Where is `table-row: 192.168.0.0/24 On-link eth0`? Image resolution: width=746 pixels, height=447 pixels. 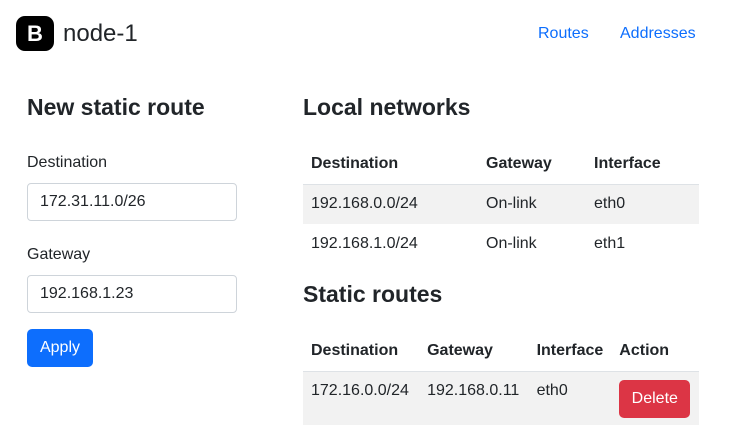
table-row: 192.168.0.0/24 On-link eth0 is located at coordinates (501, 204).